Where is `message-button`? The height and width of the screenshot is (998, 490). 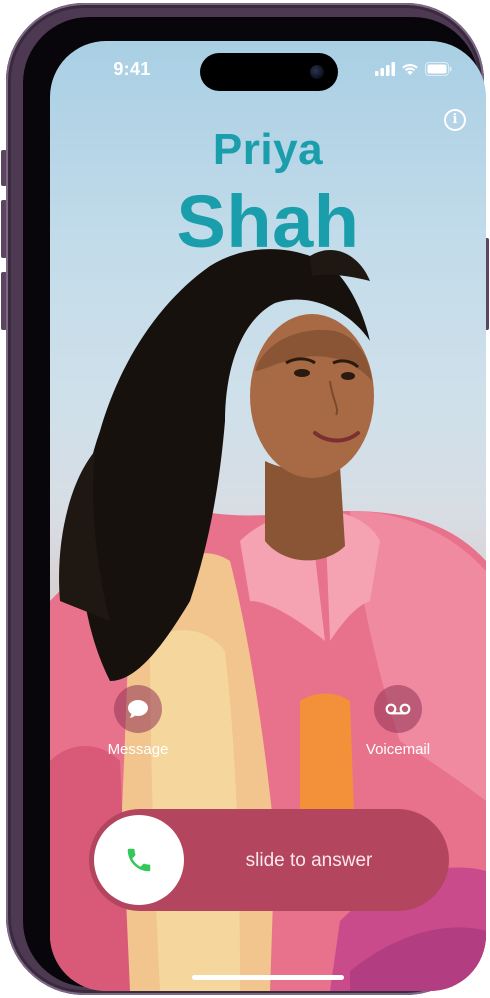 message-button is located at coordinates (138, 709).